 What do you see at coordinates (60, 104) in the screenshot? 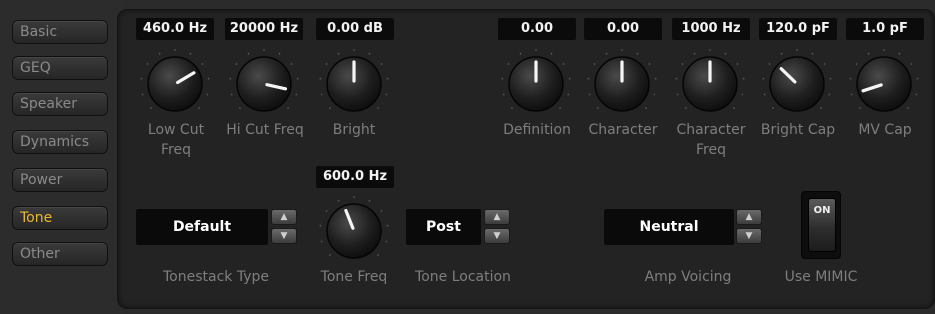
I see `sidebar-item-speaker: Speaker` at bounding box center [60, 104].